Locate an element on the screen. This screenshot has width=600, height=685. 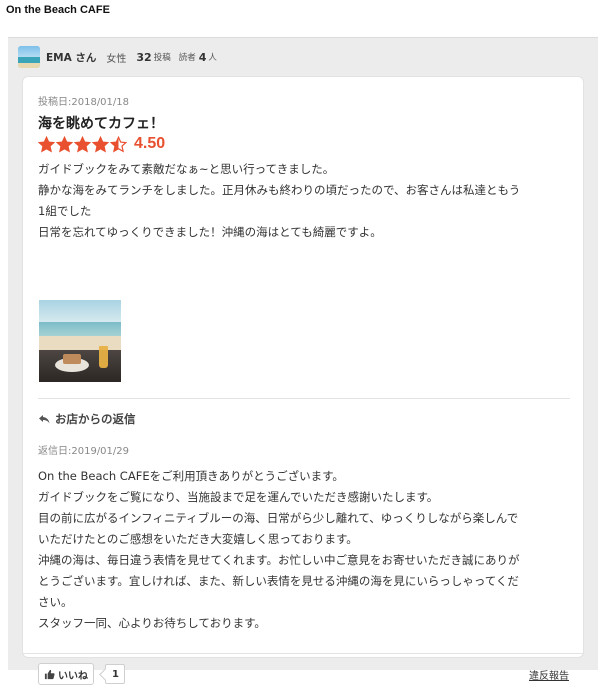
reviewer-name: EMA さん is located at coordinates (71, 57).